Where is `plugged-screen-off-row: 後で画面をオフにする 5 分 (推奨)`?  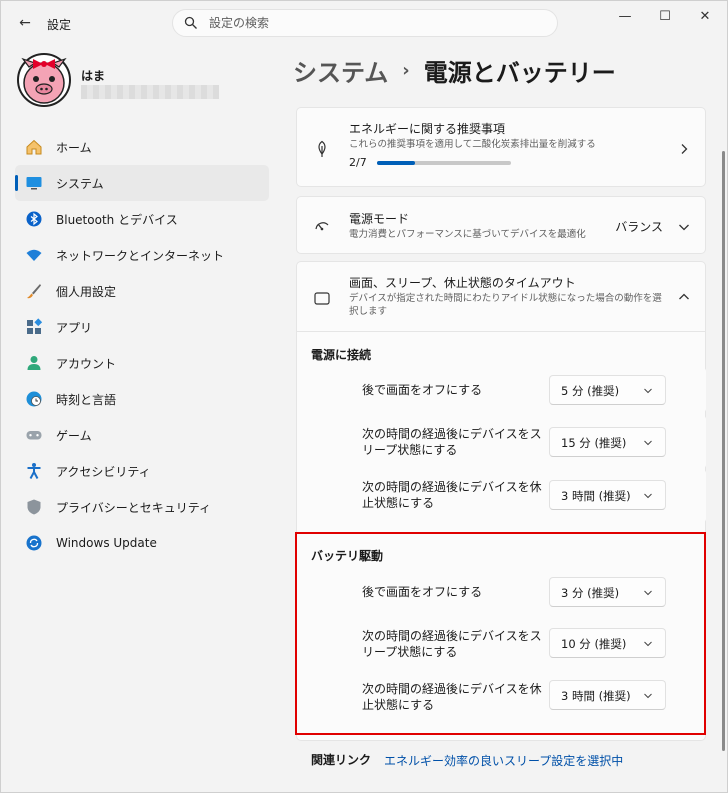
plugged-screen-off-row: 後で画面をオフにする 5 分 (推奨) is located at coordinates (509, 390).